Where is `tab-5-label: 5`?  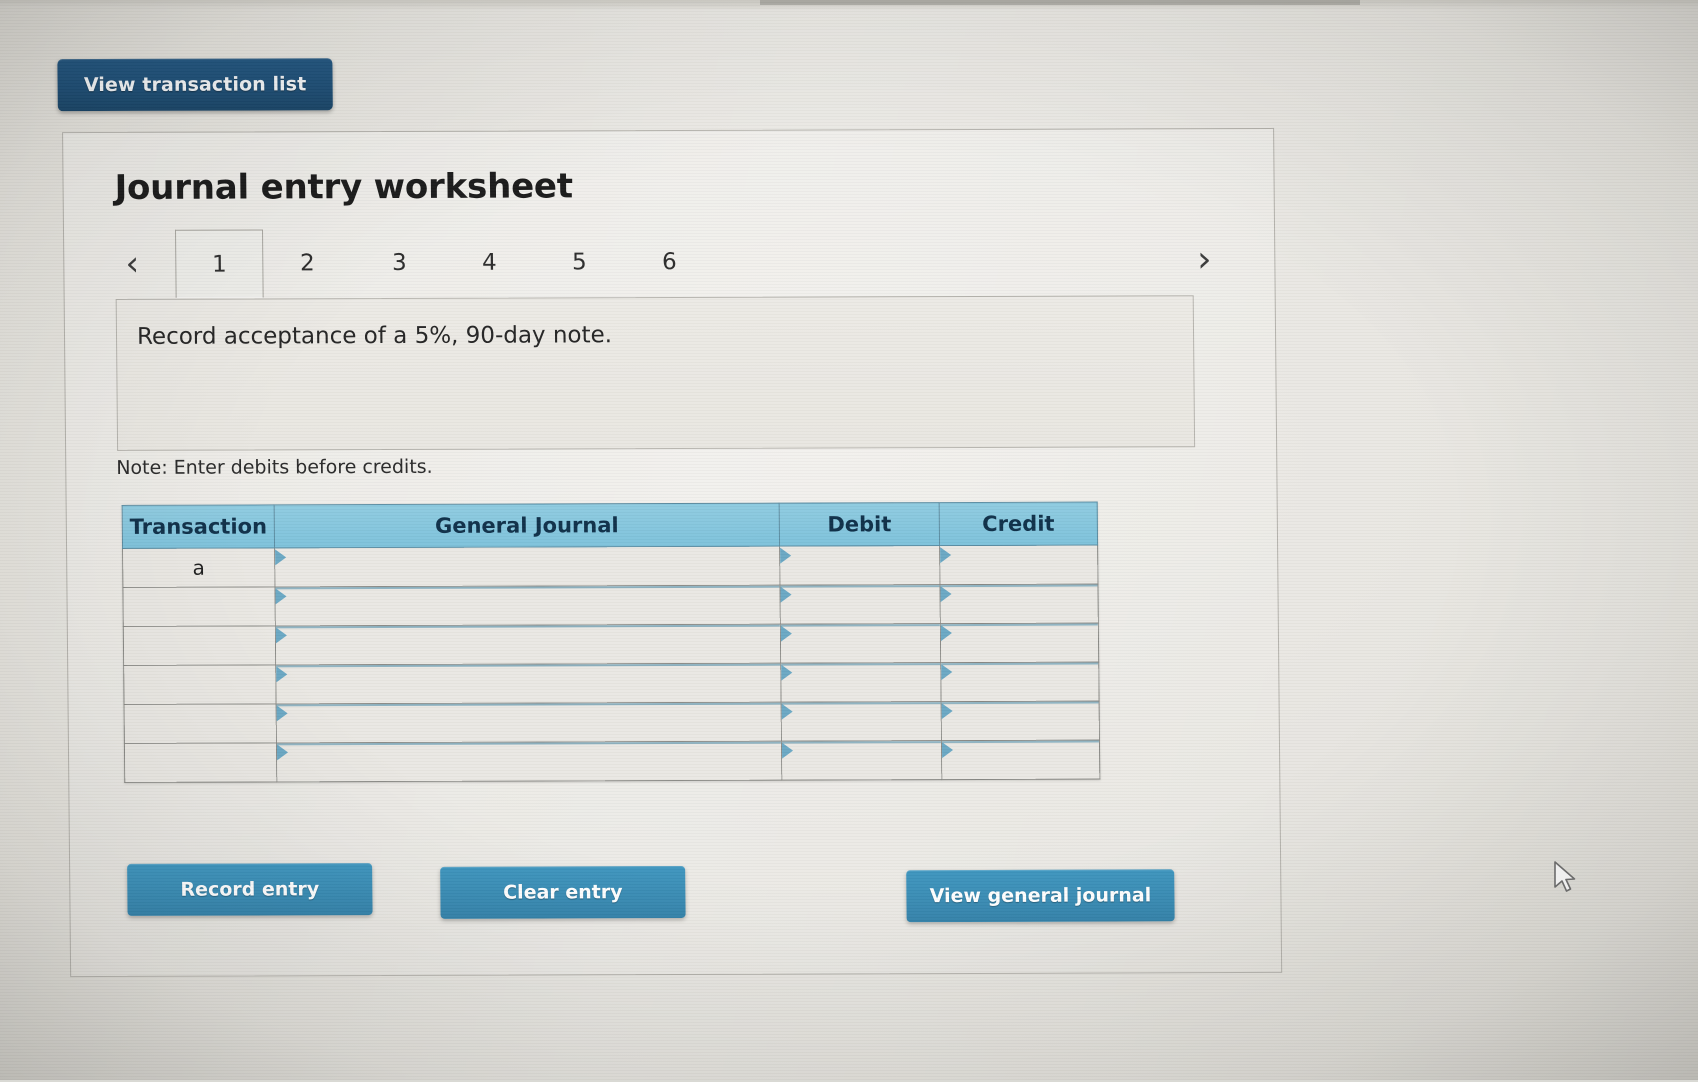
tab-5-label: 5 is located at coordinates (579, 262).